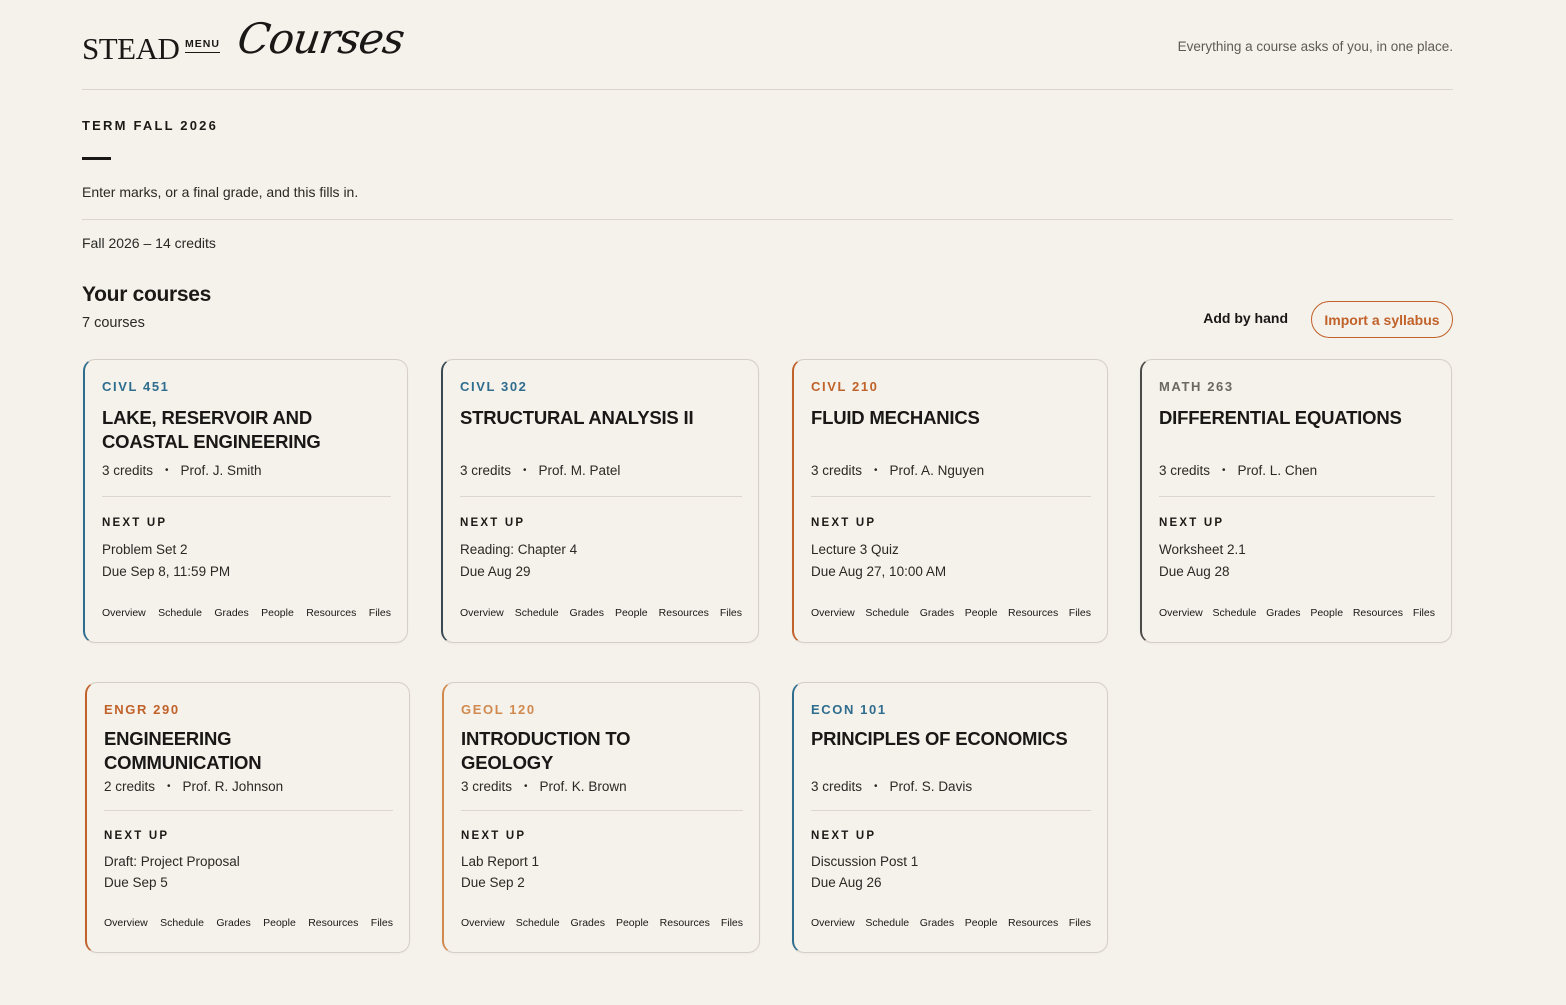  Describe the element at coordinates (96, 158) in the screenshot. I see `term-divider-accent` at that location.